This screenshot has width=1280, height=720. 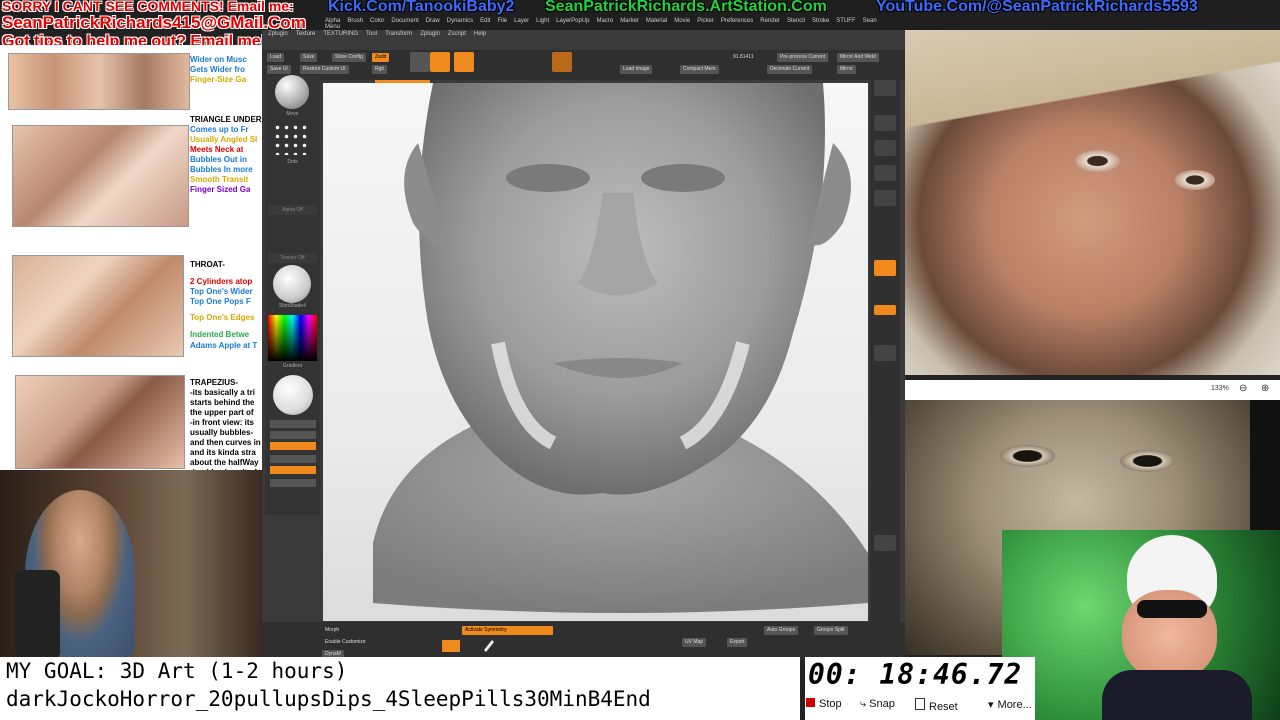 I want to click on aahalf-button, so click(x=885, y=198).